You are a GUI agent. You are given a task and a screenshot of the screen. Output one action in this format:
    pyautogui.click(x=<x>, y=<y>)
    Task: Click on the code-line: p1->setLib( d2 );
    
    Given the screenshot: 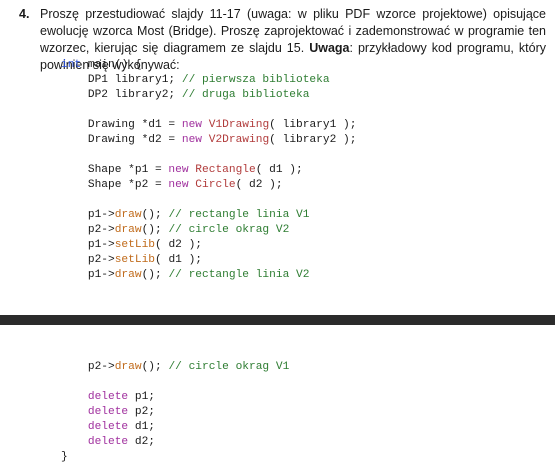 What is the action you would take?
    pyautogui.click(x=132, y=245)
    